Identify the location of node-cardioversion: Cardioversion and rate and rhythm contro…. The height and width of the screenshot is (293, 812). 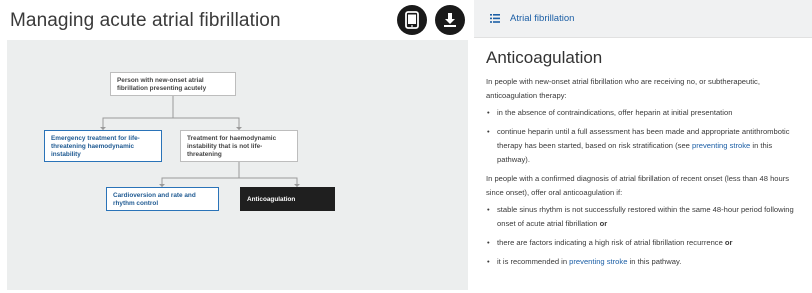
(162, 199).